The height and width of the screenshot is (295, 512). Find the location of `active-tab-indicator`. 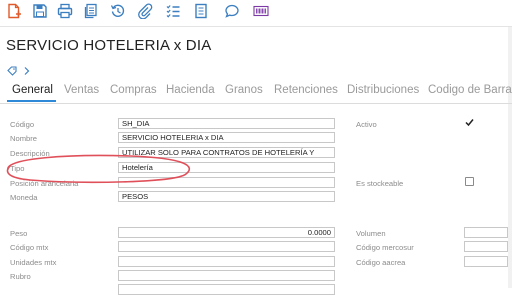

active-tab-indicator is located at coordinates (31, 101).